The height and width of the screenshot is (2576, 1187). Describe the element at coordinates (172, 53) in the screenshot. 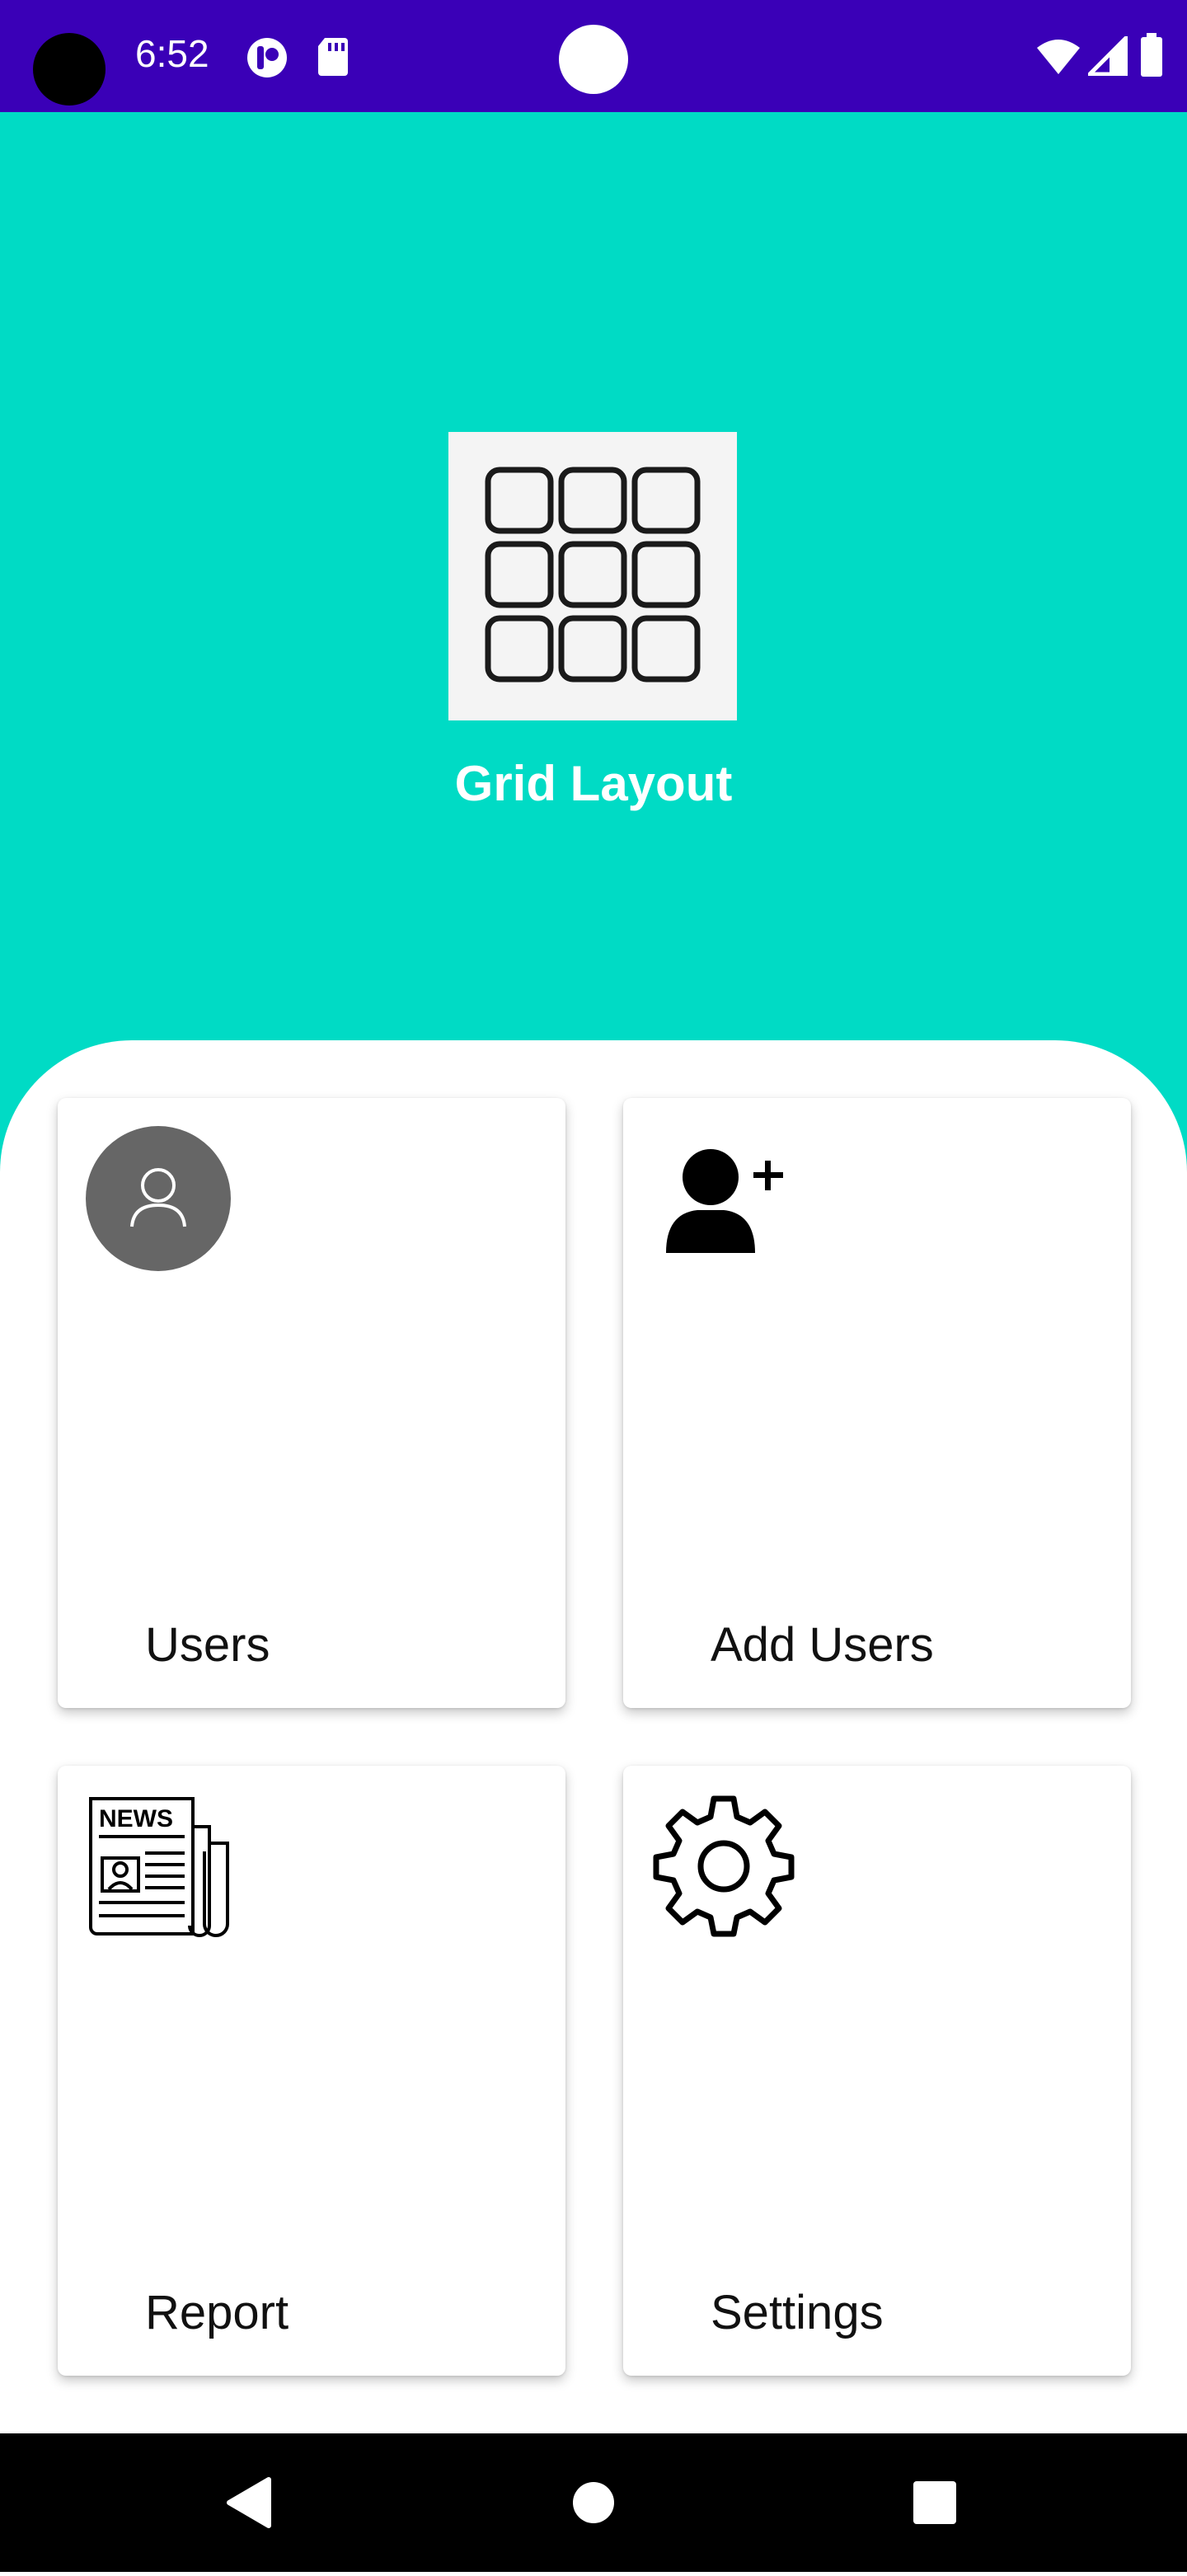

I see `status-time: 6:52` at that location.